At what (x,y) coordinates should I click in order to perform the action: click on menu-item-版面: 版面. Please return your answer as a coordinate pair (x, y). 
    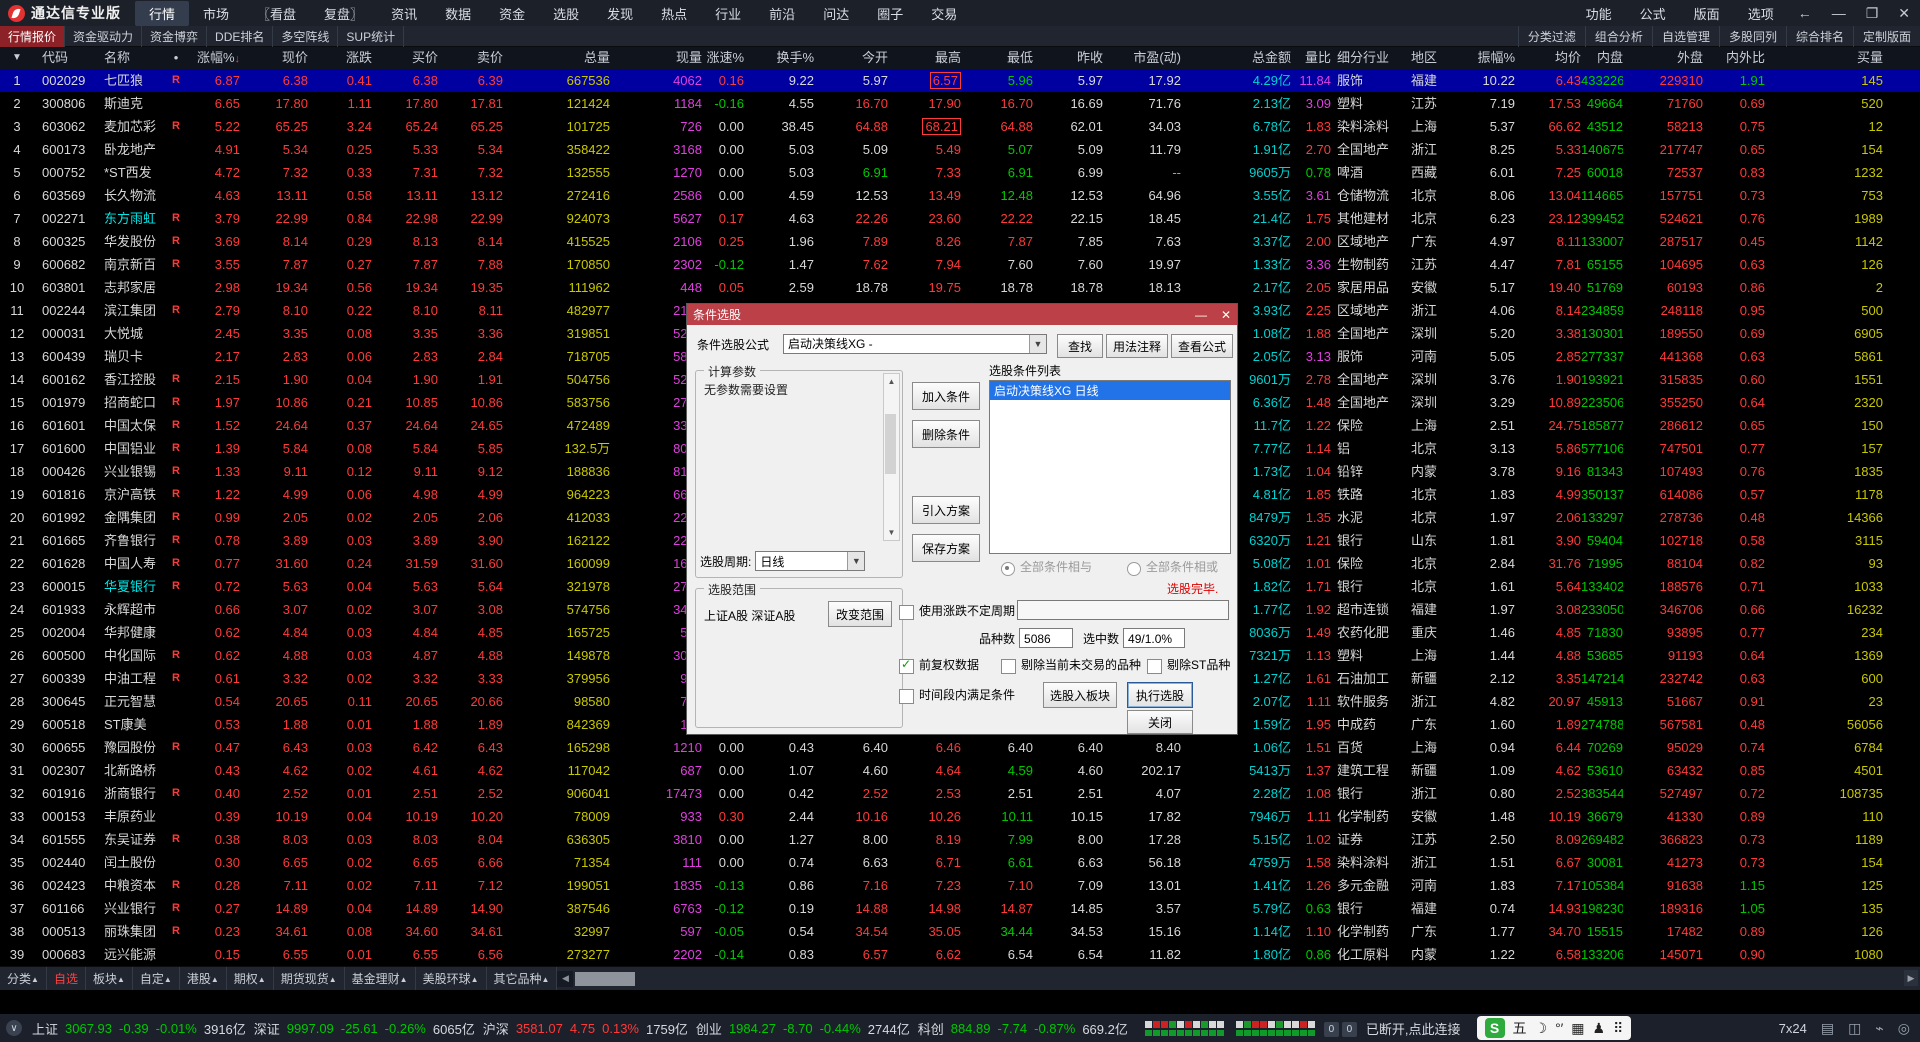
    Looking at the image, I should click on (1707, 13).